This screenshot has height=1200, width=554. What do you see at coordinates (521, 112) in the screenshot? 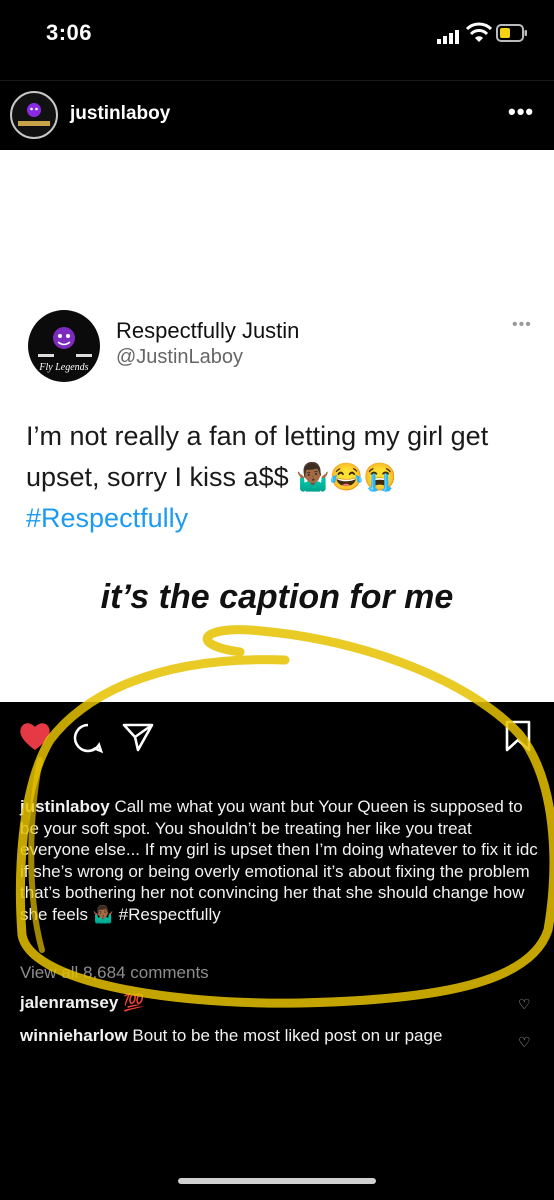
I see `more-options-icon: •••` at bounding box center [521, 112].